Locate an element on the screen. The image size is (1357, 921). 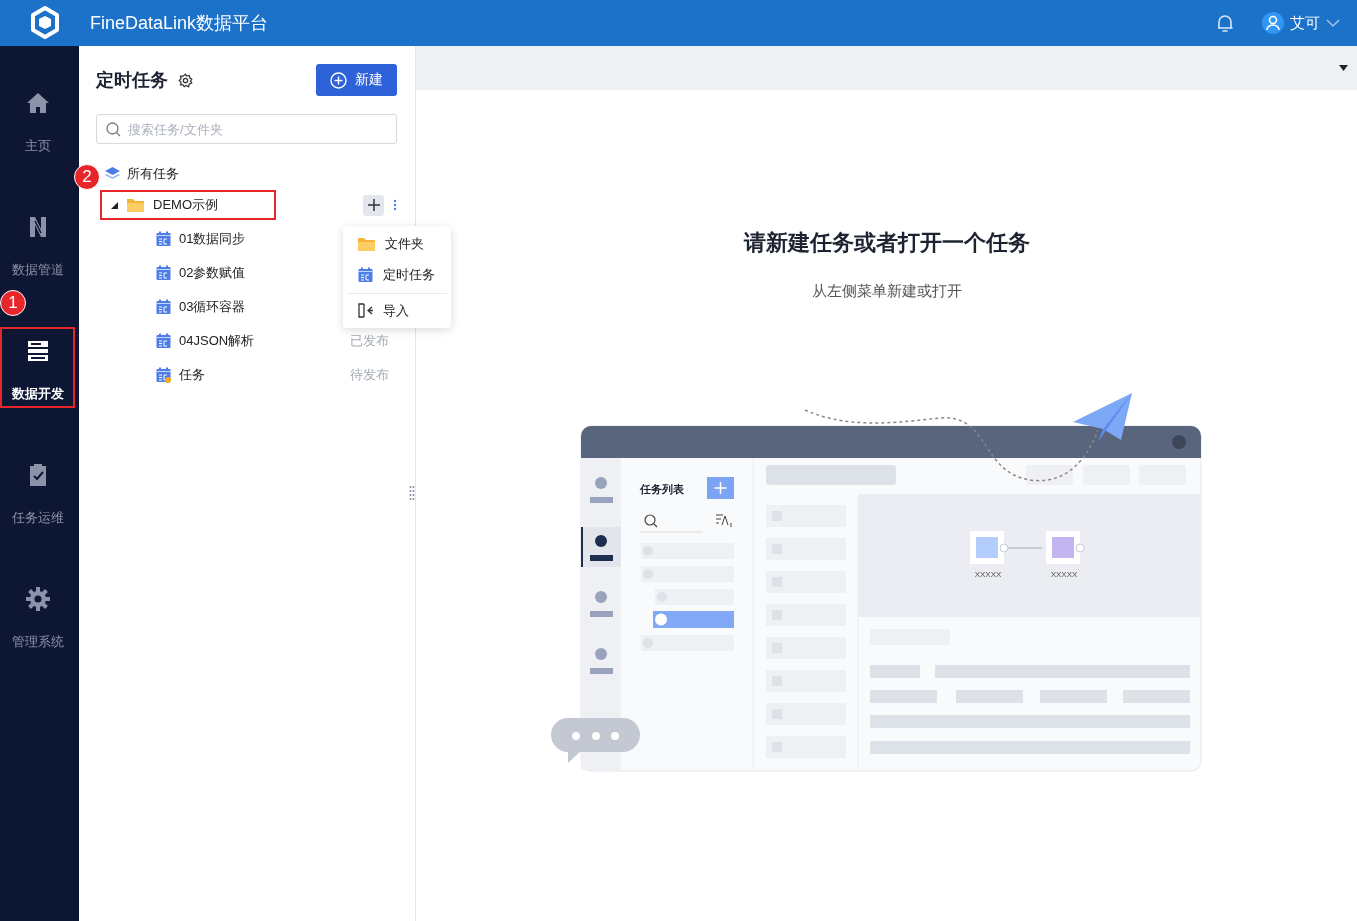
calendar-icon is located at coordinates (365, 274).